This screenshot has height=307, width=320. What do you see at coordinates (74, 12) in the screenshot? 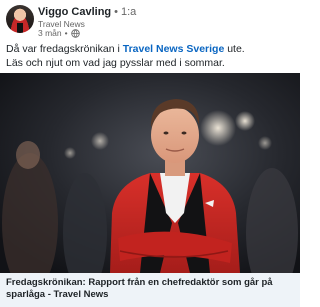
I see `author-name: Viggo Cavling` at bounding box center [74, 12].